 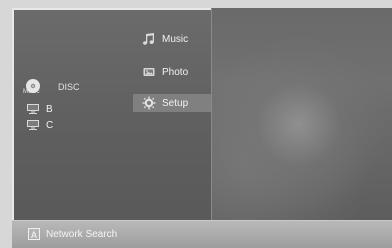 What do you see at coordinates (50, 125) in the screenshot?
I see `drive-label: C` at bounding box center [50, 125].